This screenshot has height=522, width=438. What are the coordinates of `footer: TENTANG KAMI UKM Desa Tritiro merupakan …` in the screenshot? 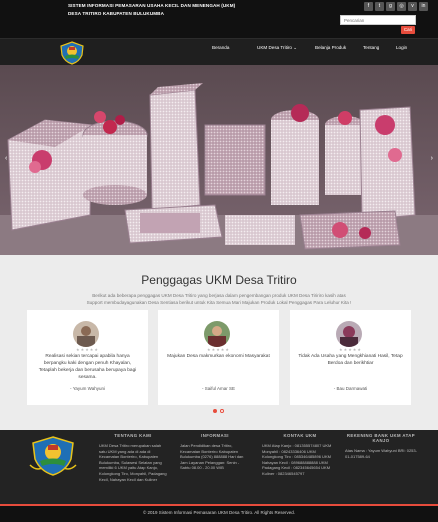 It's located at (219, 467).